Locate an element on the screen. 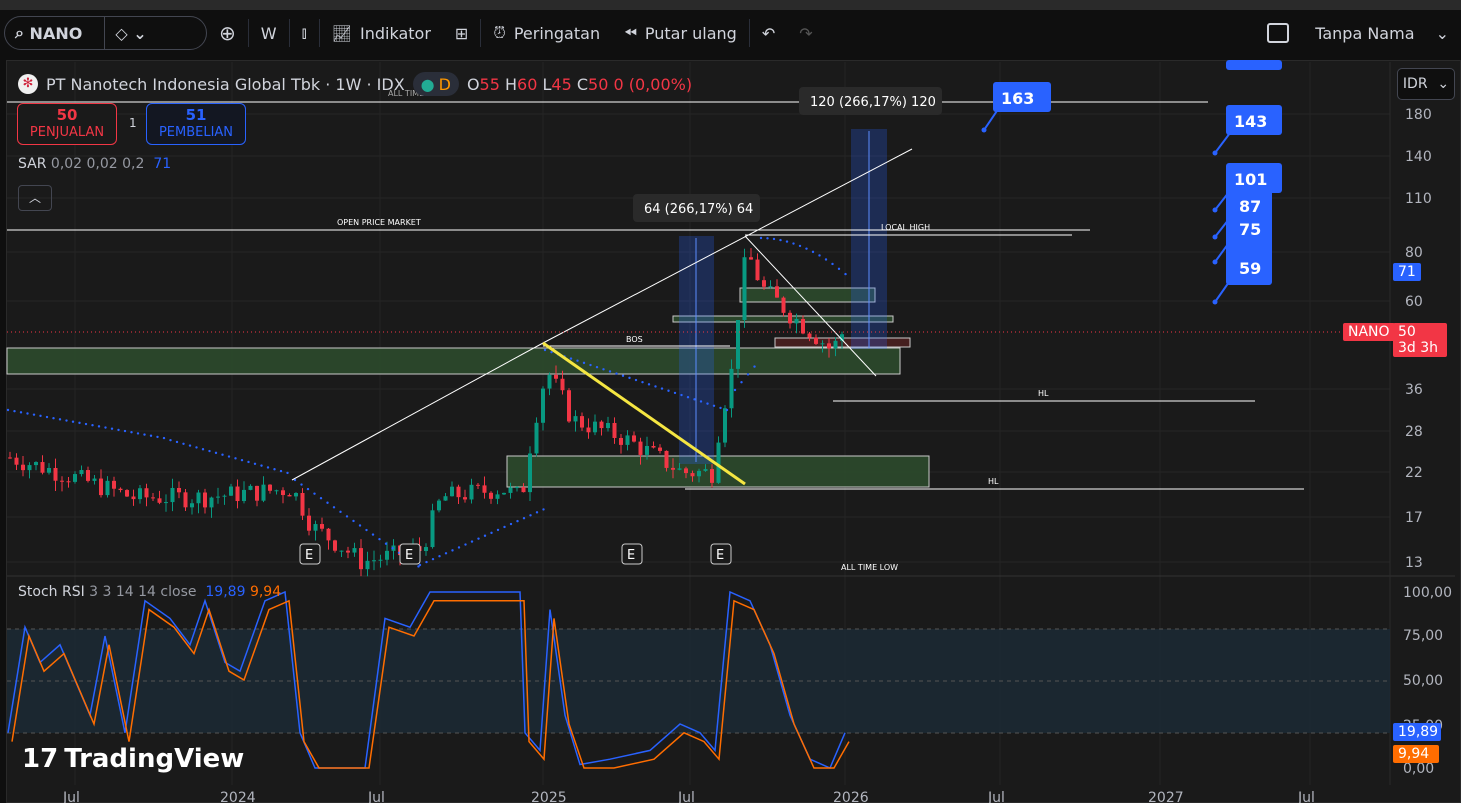 The image size is (1461, 803). collapse-legend-button: ︿ is located at coordinates (35, 198).